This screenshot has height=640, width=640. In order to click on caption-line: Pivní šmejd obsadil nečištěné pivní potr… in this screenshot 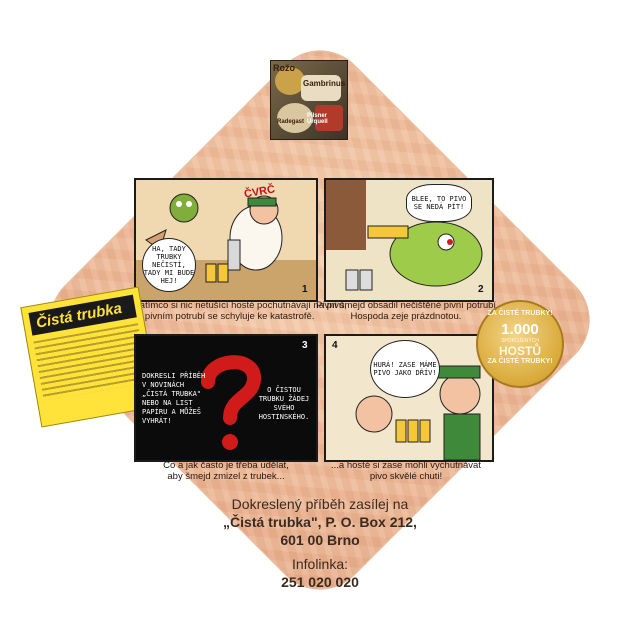, I will do `click(407, 305)`.